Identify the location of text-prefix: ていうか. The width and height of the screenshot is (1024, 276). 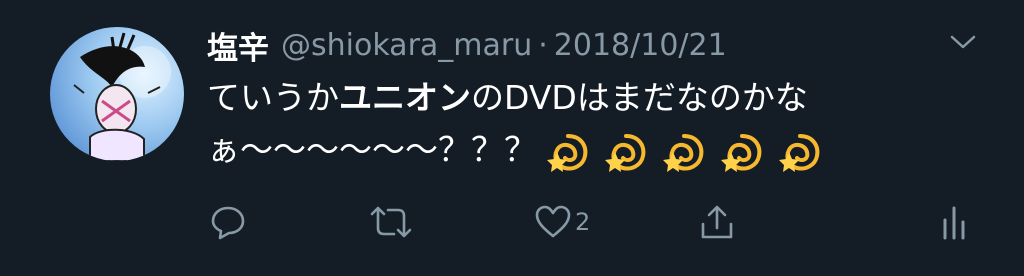
(273, 97).